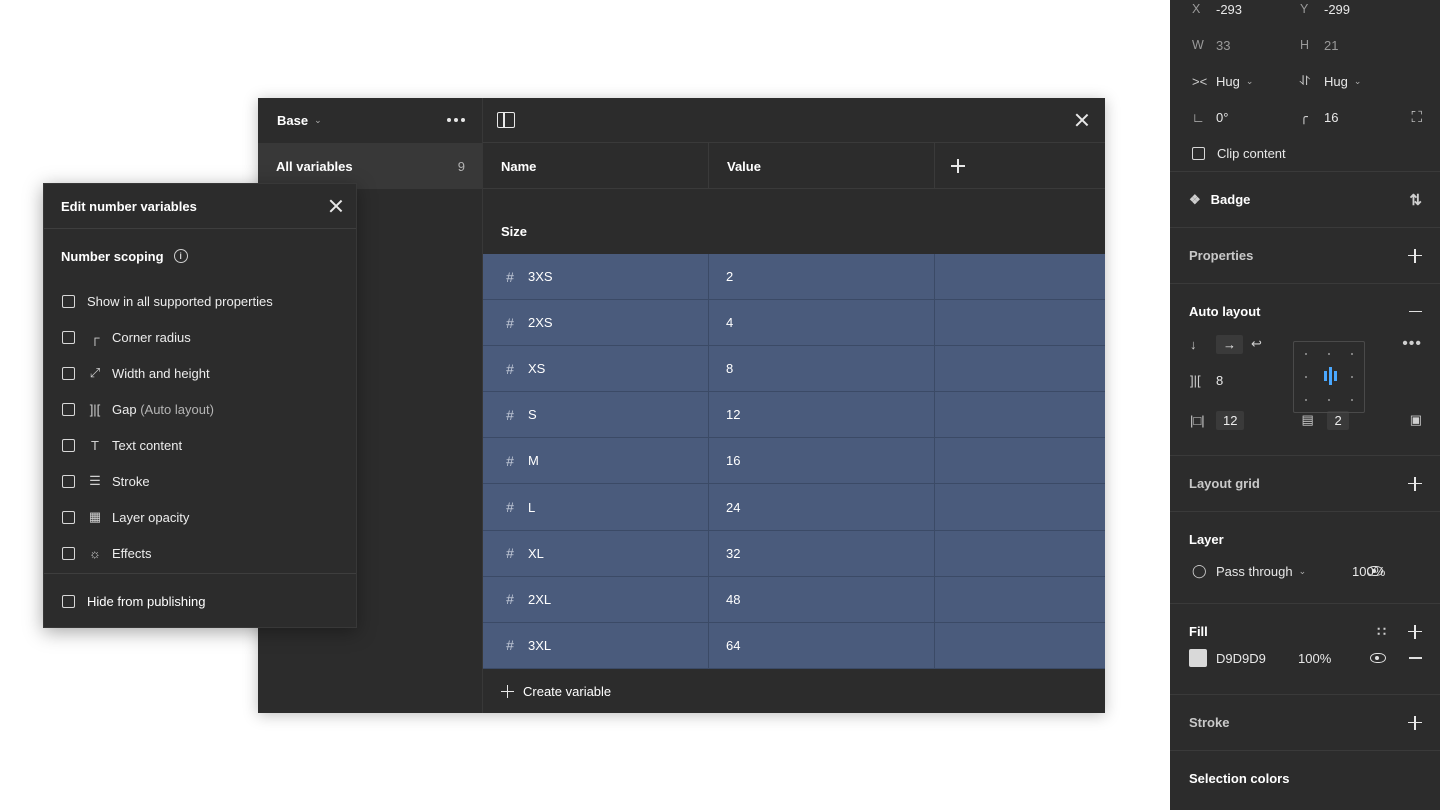 The height and width of the screenshot is (810, 1440). I want to click on scope-option-effects: ☼ Effects, so click(200, 553).